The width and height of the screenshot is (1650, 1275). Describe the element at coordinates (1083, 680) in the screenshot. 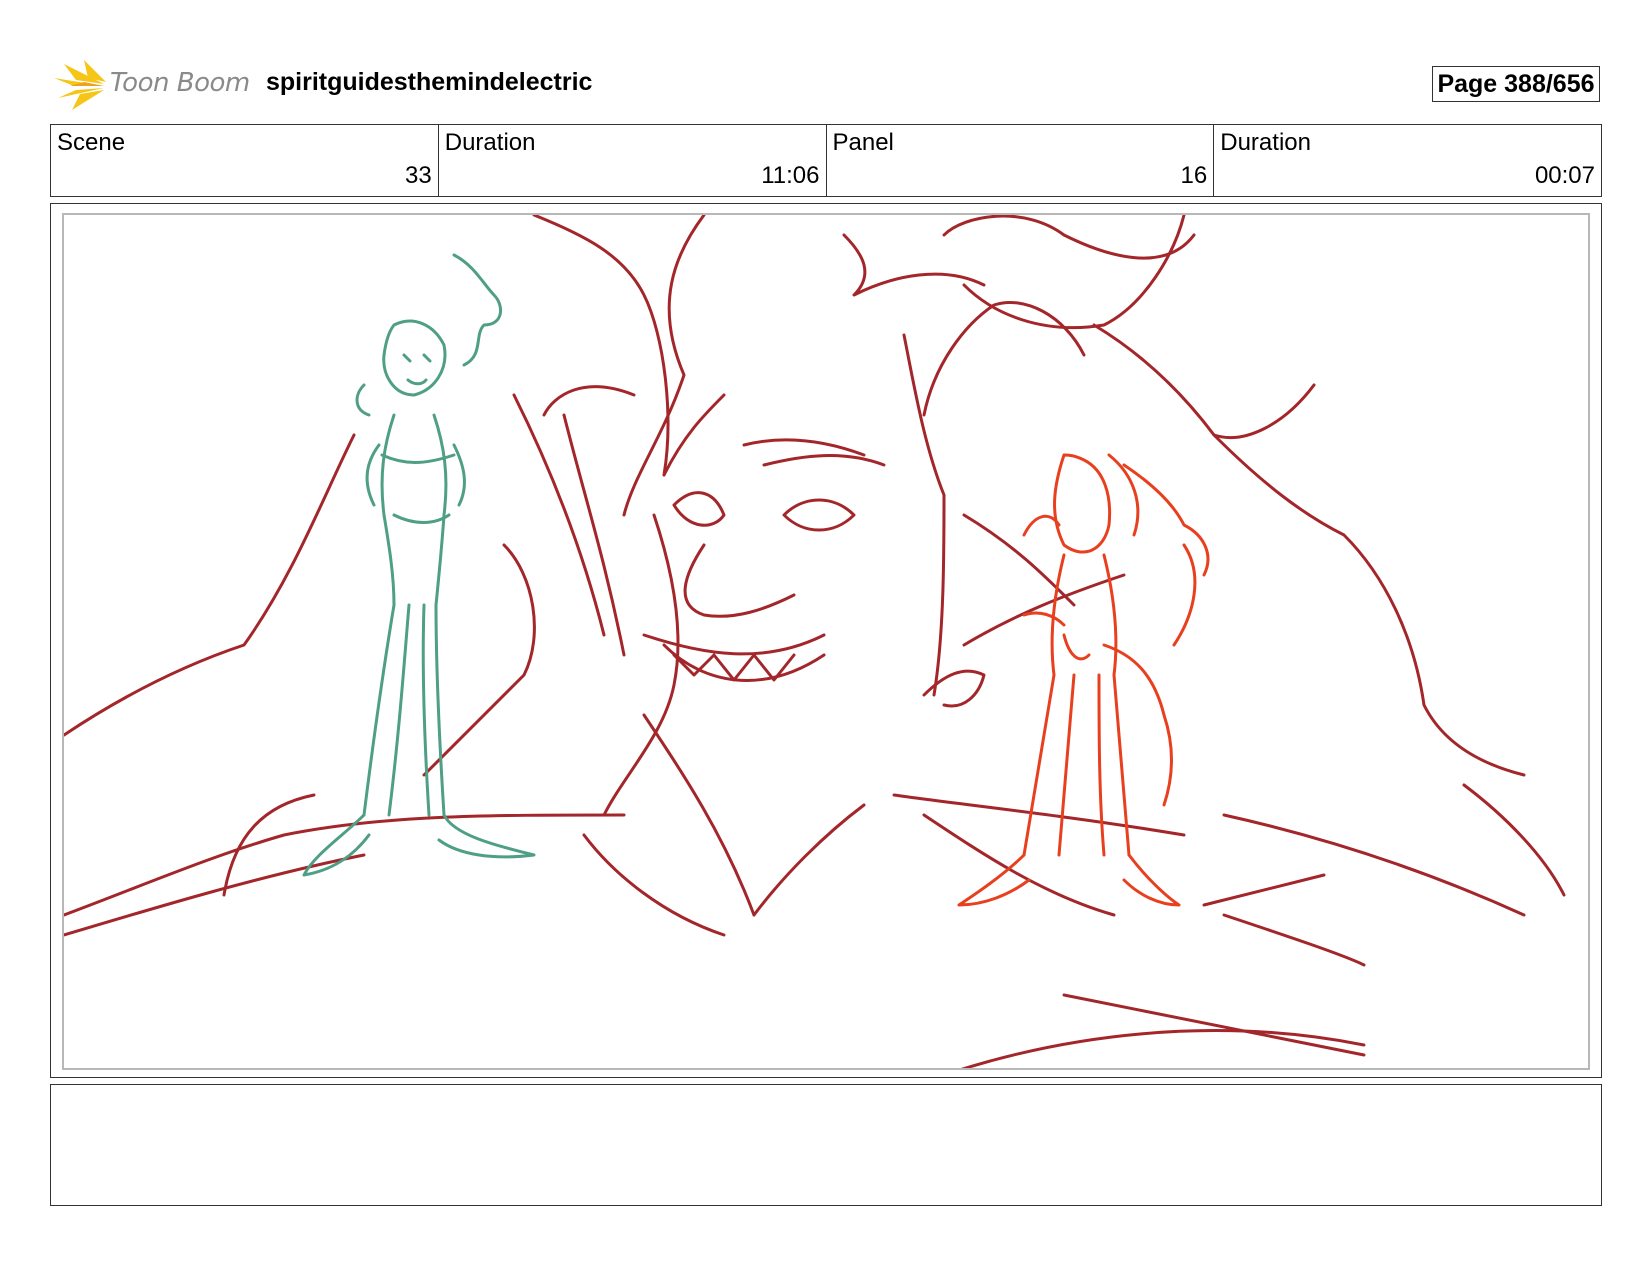

I see `right-character-sketch` at that location.